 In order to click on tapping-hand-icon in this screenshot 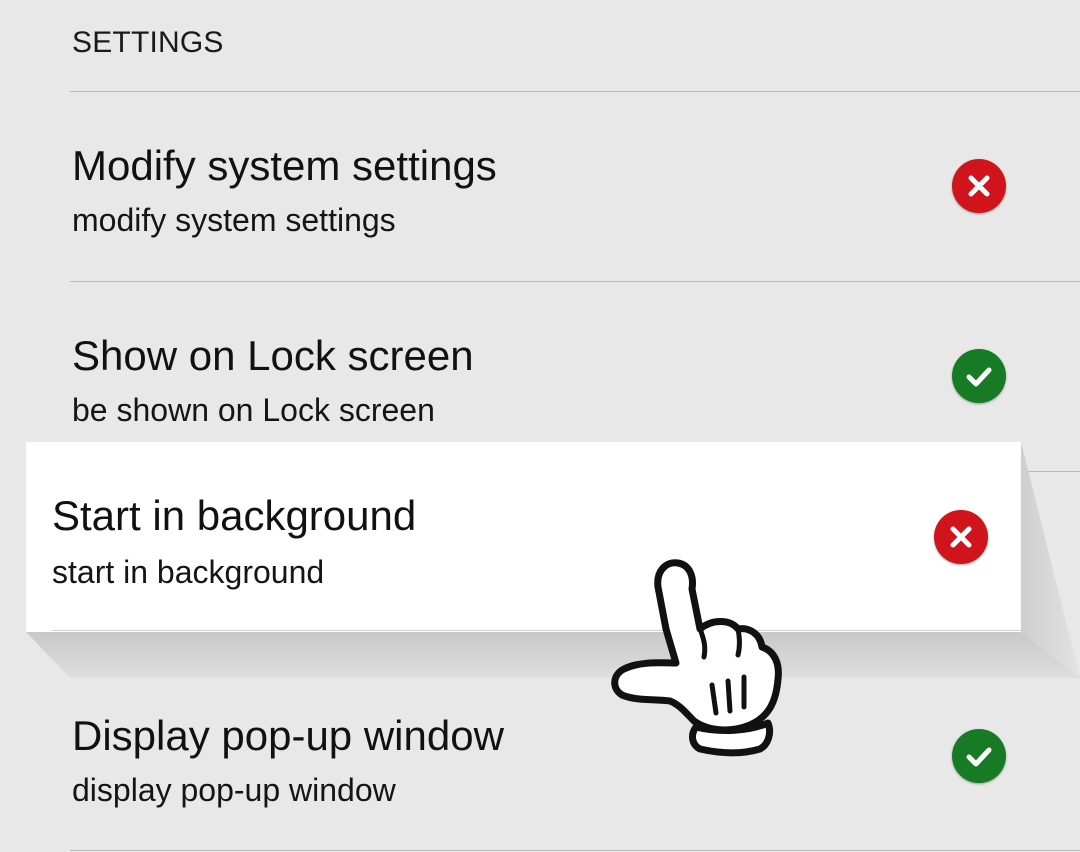, I will do `click(696, 658)`.